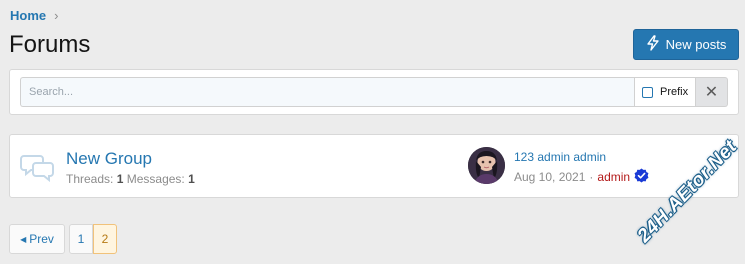 The image size is (745, 264). Describe the element at coordinates (105, 239) in the screenshot. I see `page-link-2-current: 2` at that location.